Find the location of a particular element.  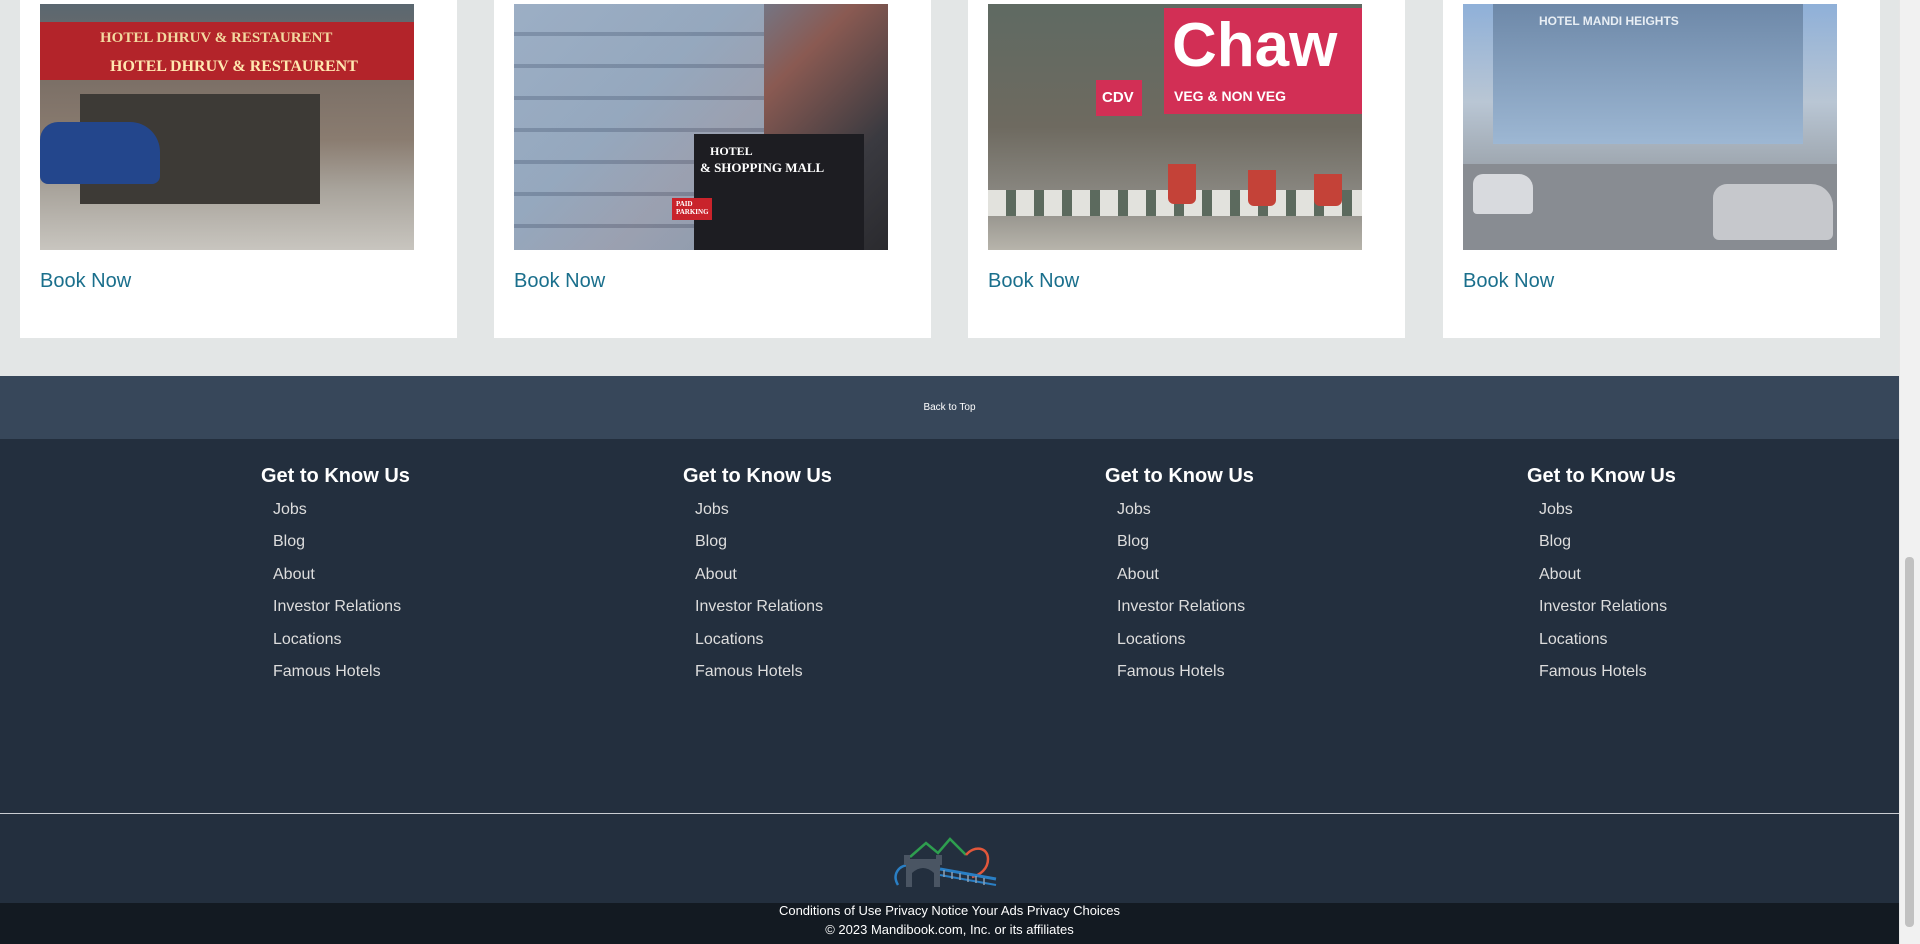

privacy-notice-link: Privacy Notice is located at coordinates (926, 910).